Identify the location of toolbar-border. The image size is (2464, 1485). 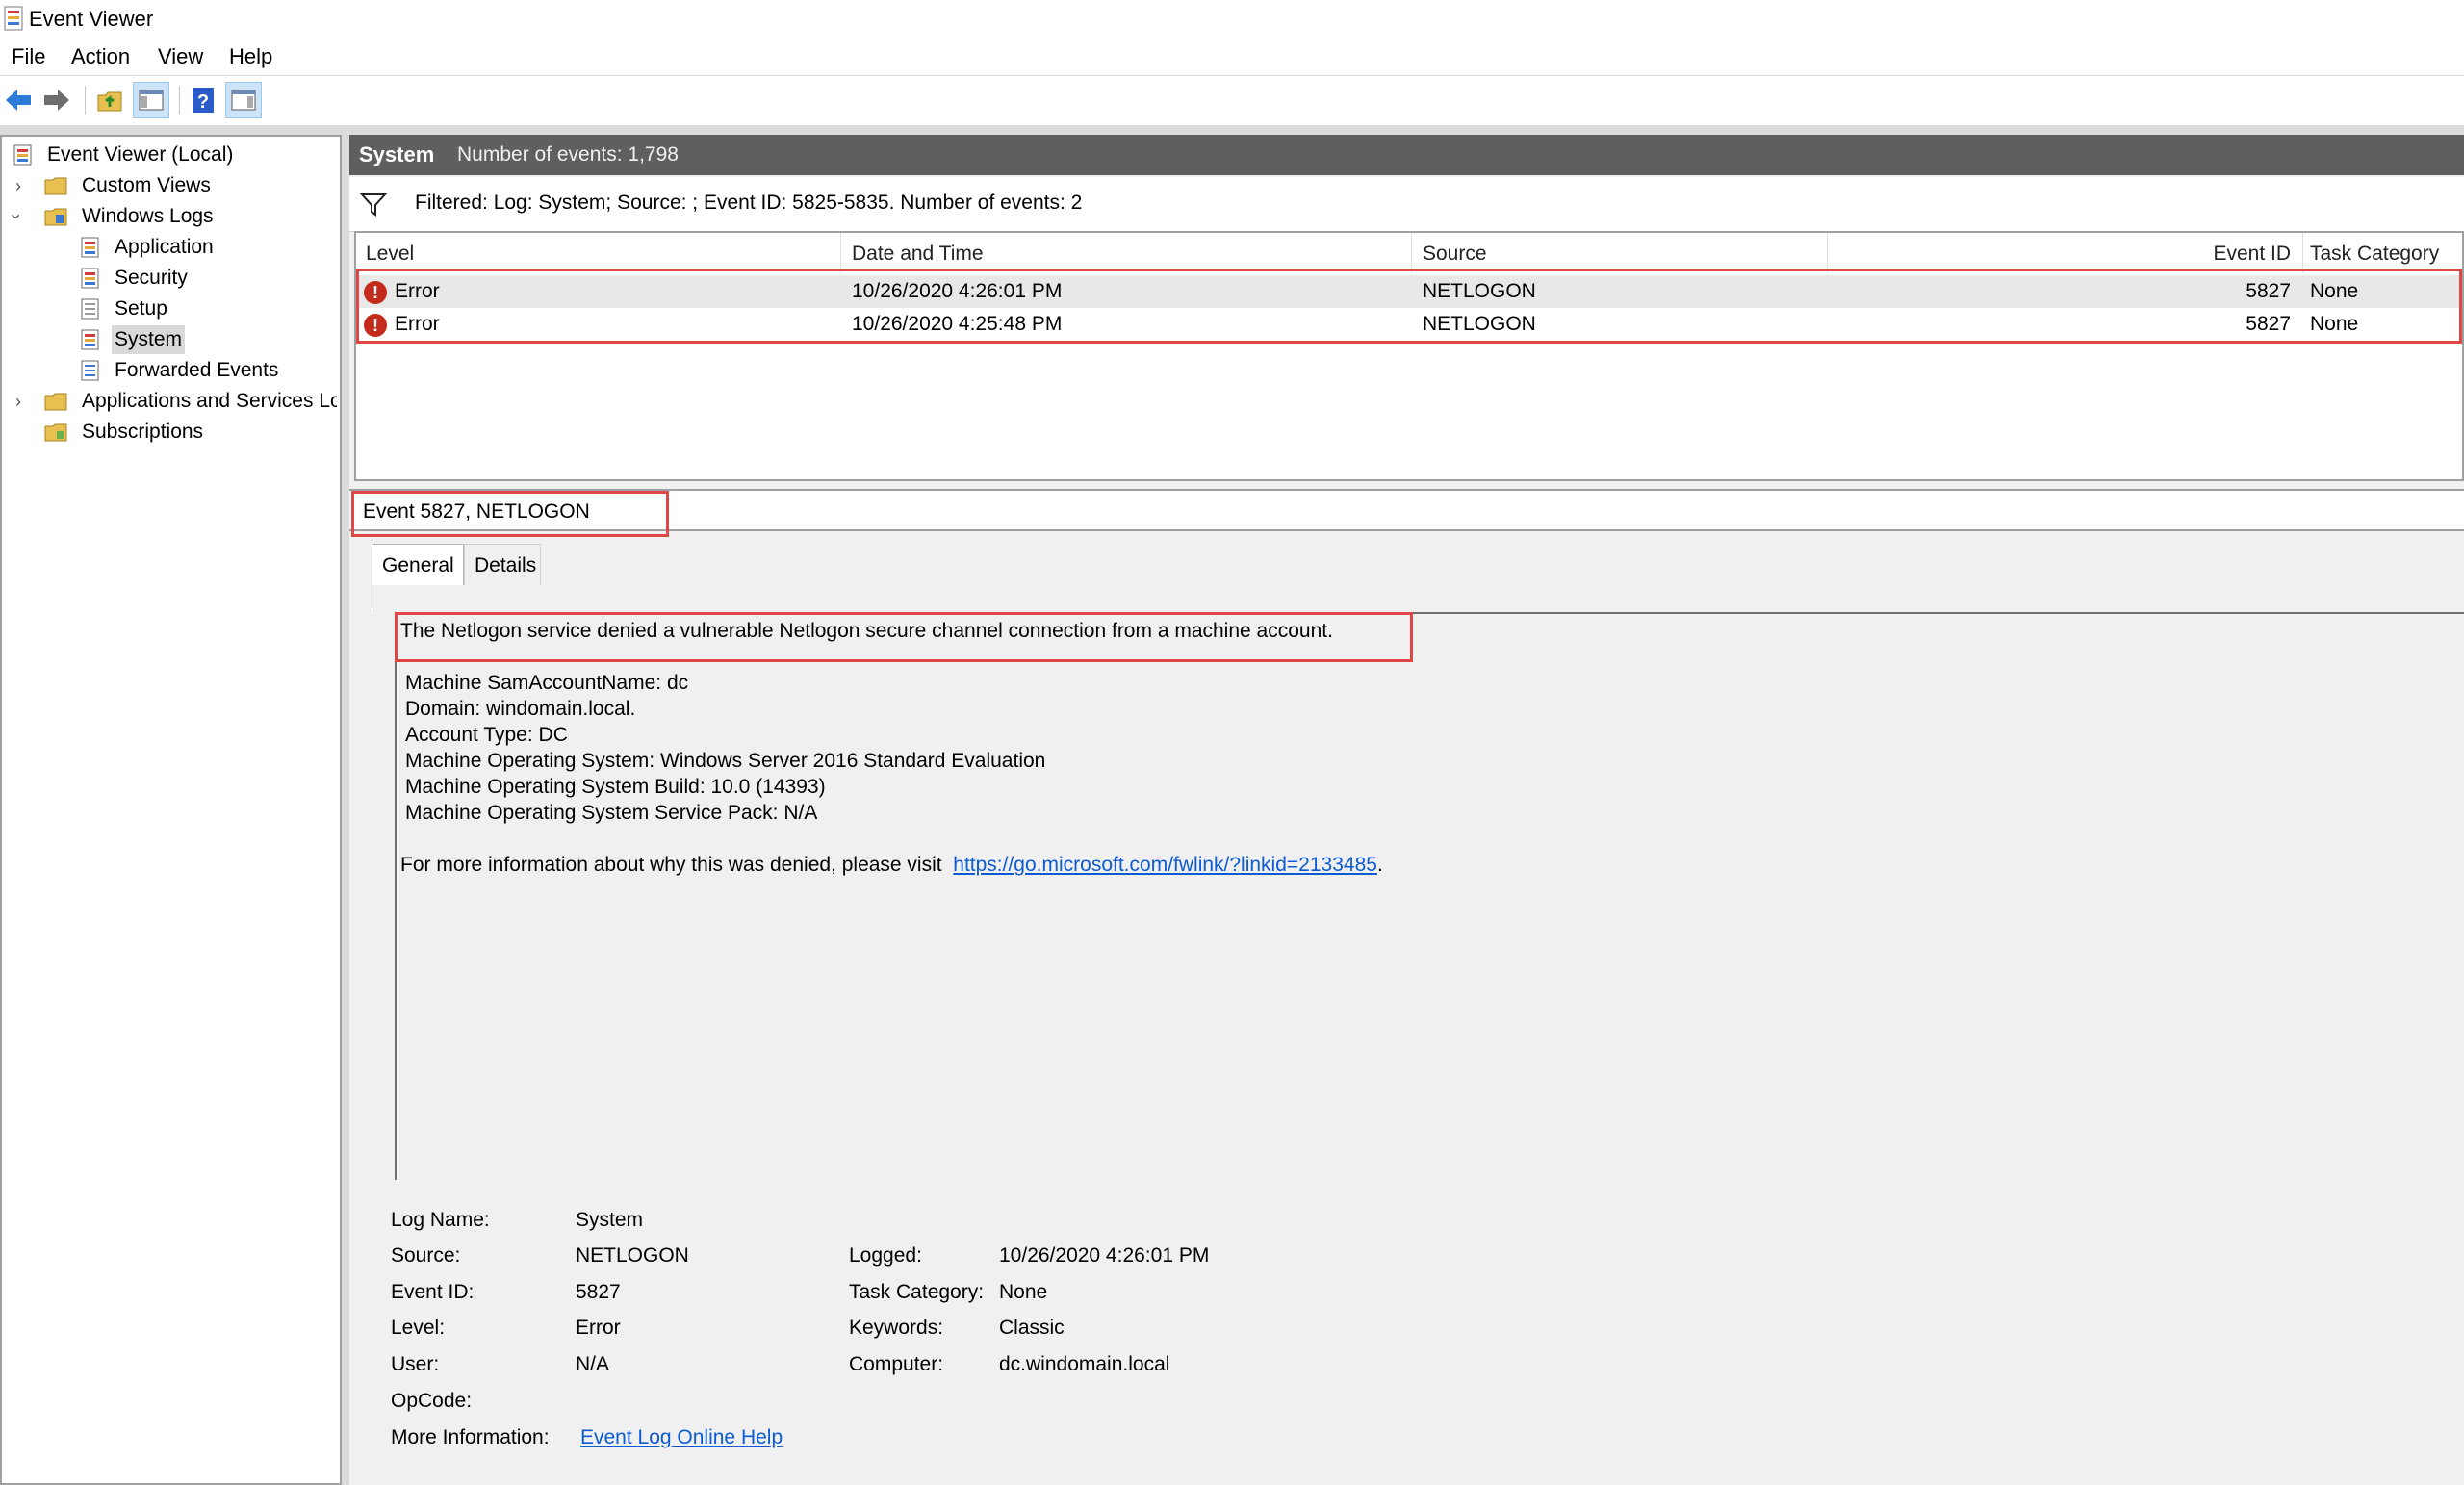
(1232, 130).